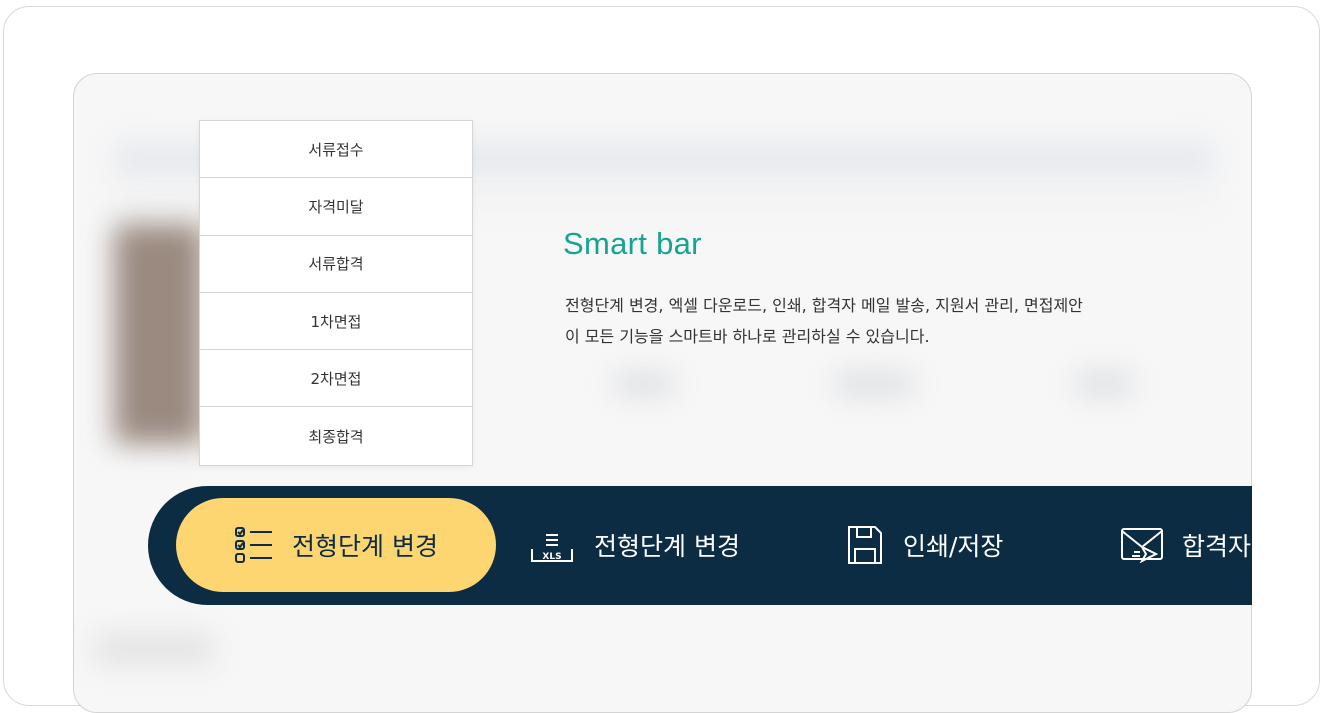 The image size is (1325, 713). Describe the element at coordinates (552, 545) in the screenshot. I see `xls-icon: XLS` at that location.